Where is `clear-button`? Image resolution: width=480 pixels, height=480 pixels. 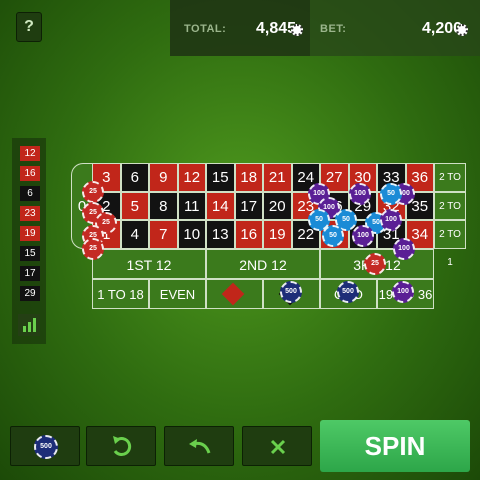
clear-button is located at coordinates (277, 446).